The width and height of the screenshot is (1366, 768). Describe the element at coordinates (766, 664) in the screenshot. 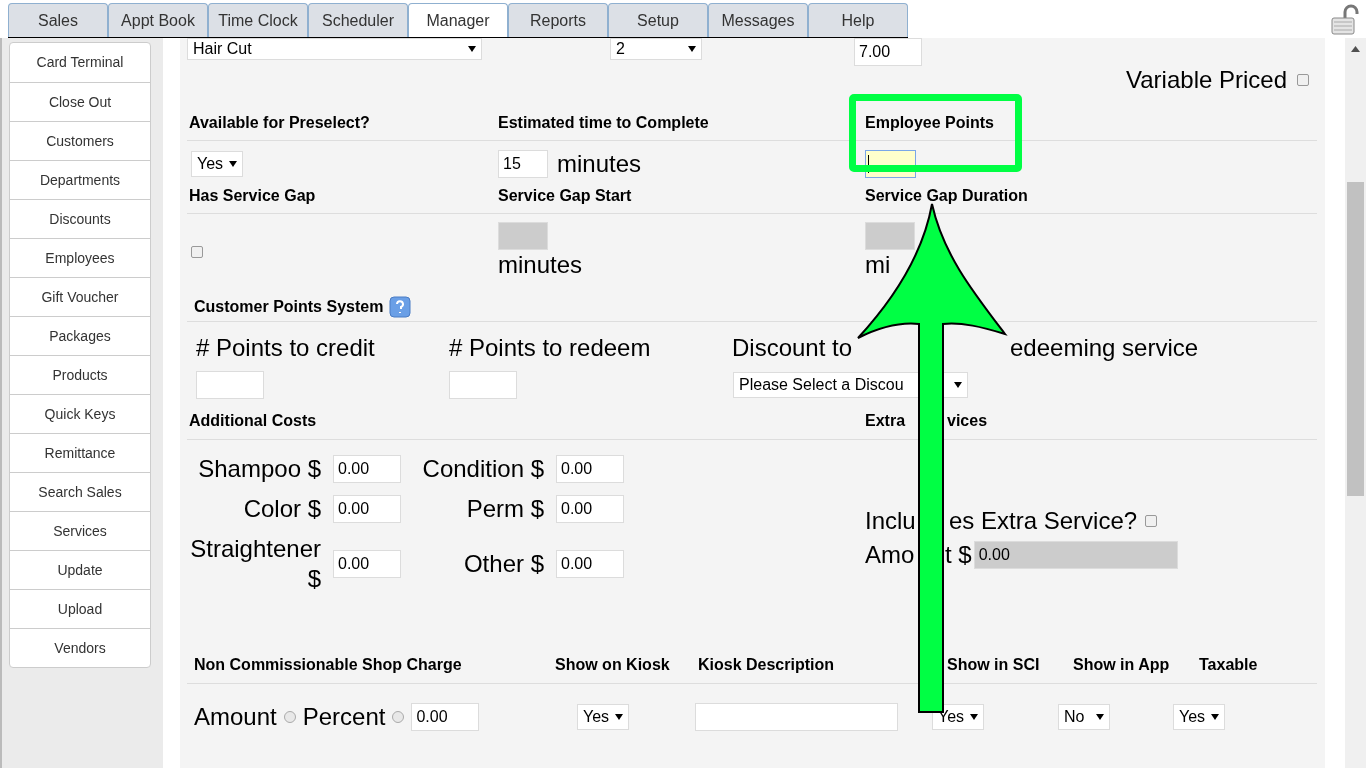

I see `section-heading: Kiosk Description` at that location.